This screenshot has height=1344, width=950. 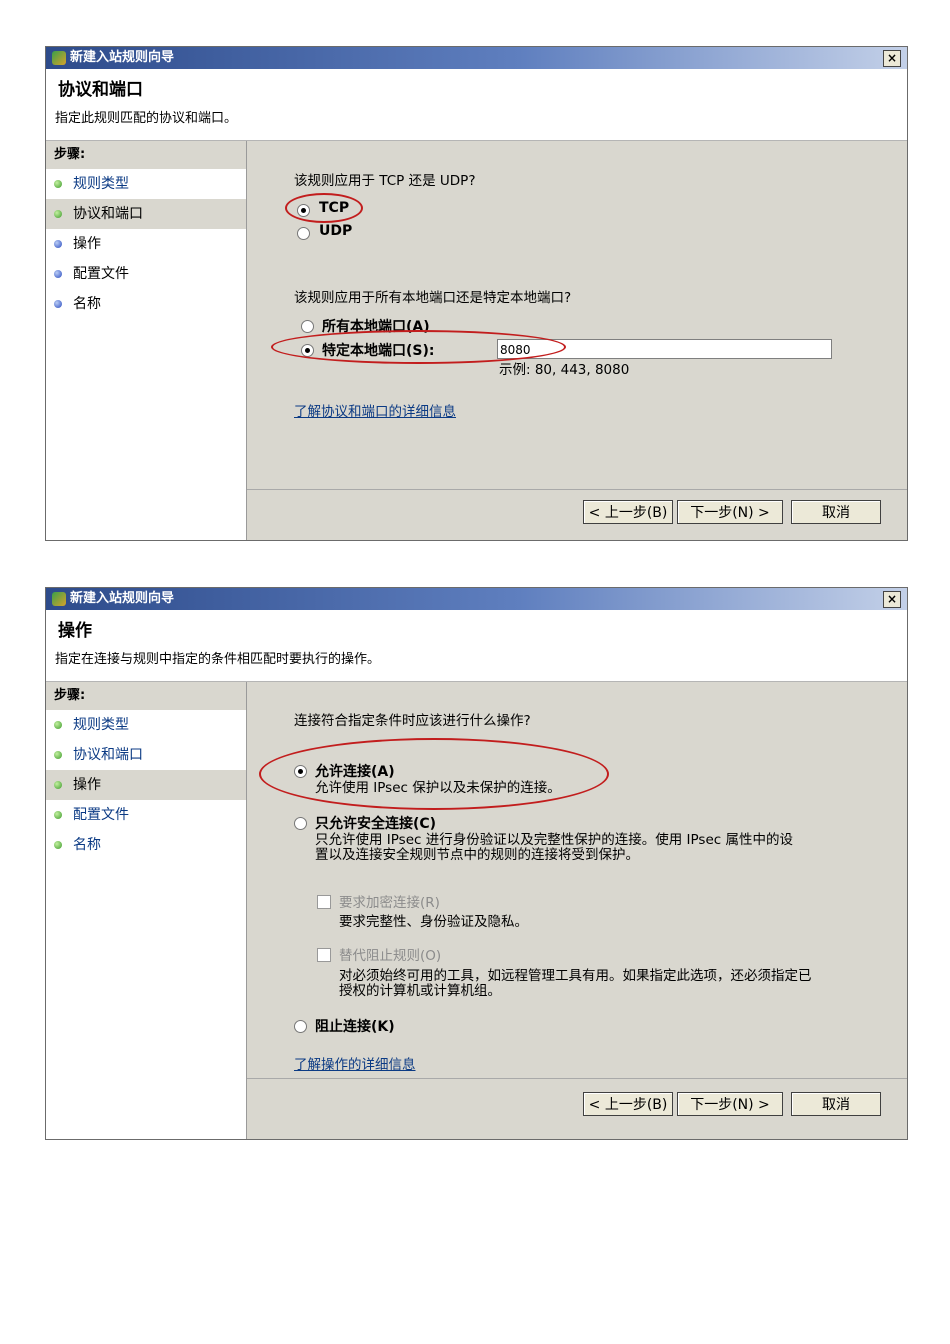 I want to click on radio-secure-only, so click(x=300, y=823).